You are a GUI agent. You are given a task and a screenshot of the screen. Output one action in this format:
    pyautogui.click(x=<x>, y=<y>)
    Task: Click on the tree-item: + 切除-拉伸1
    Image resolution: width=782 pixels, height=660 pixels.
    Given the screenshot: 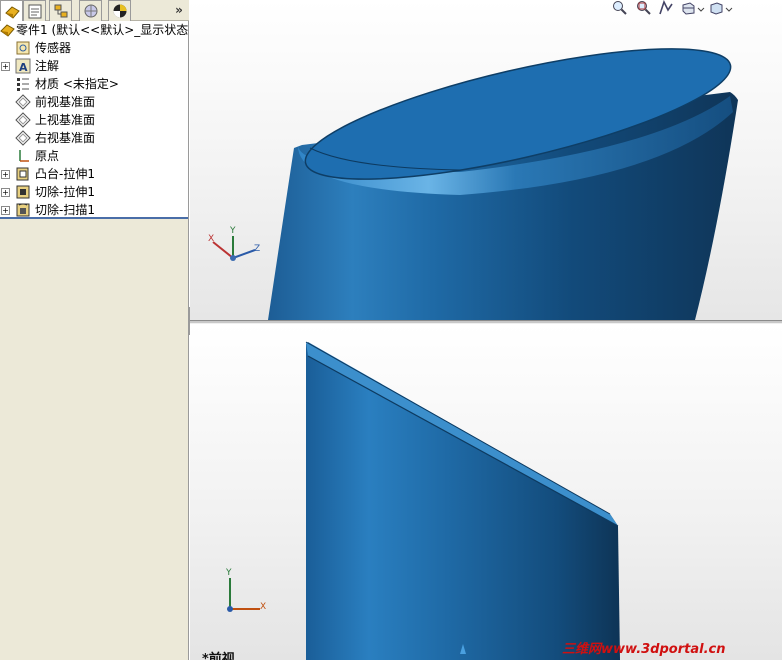 What is the action you would take?
    pyautogui.click(x=94, y=192)
    